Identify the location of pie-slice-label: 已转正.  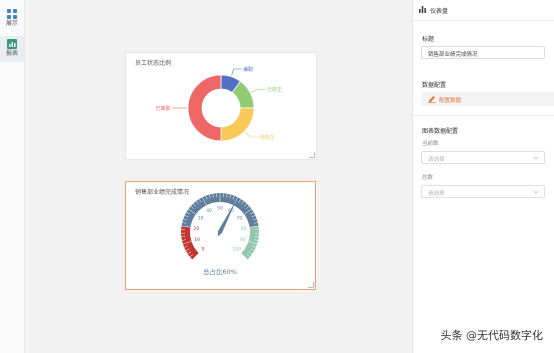
(274, 89).